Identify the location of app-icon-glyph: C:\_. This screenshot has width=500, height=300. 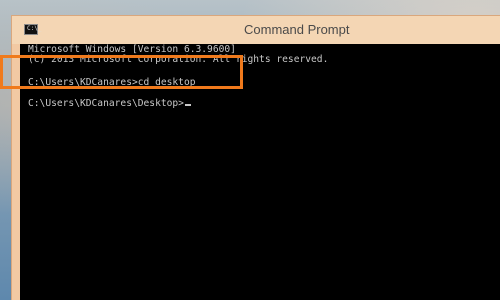
(34, 28).